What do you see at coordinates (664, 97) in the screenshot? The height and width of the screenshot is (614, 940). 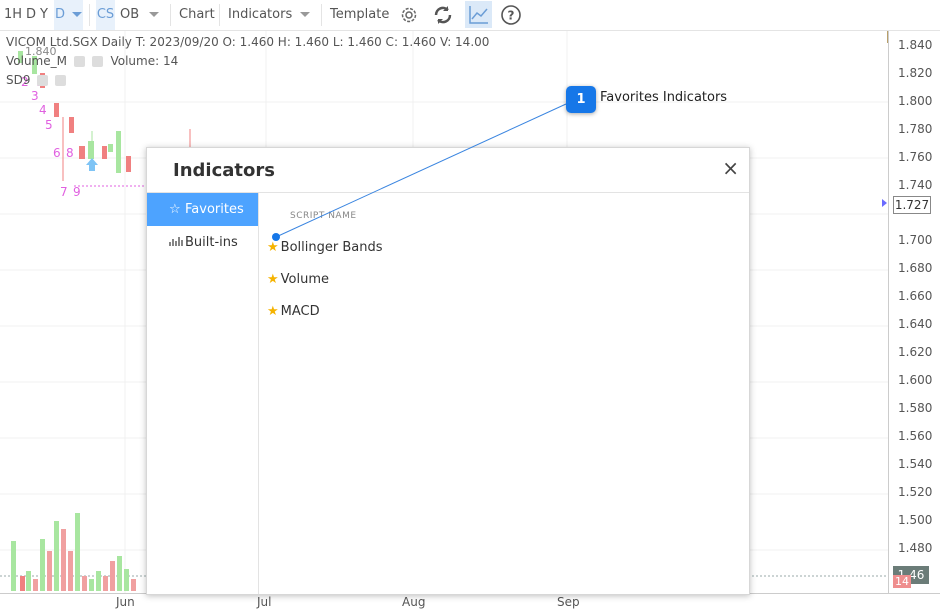 I see `annotation-label: Favorites Indicators` at bounding box center [664, 97].